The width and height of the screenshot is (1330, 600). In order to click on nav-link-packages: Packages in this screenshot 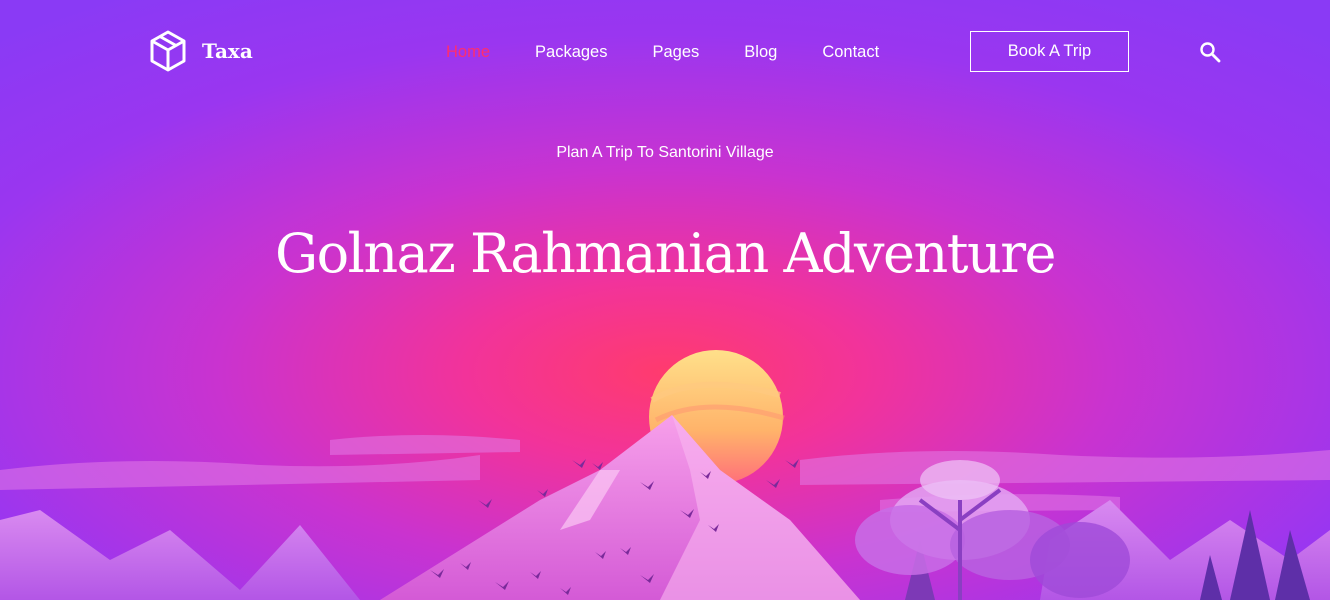, I will do `click(571, 52)`.